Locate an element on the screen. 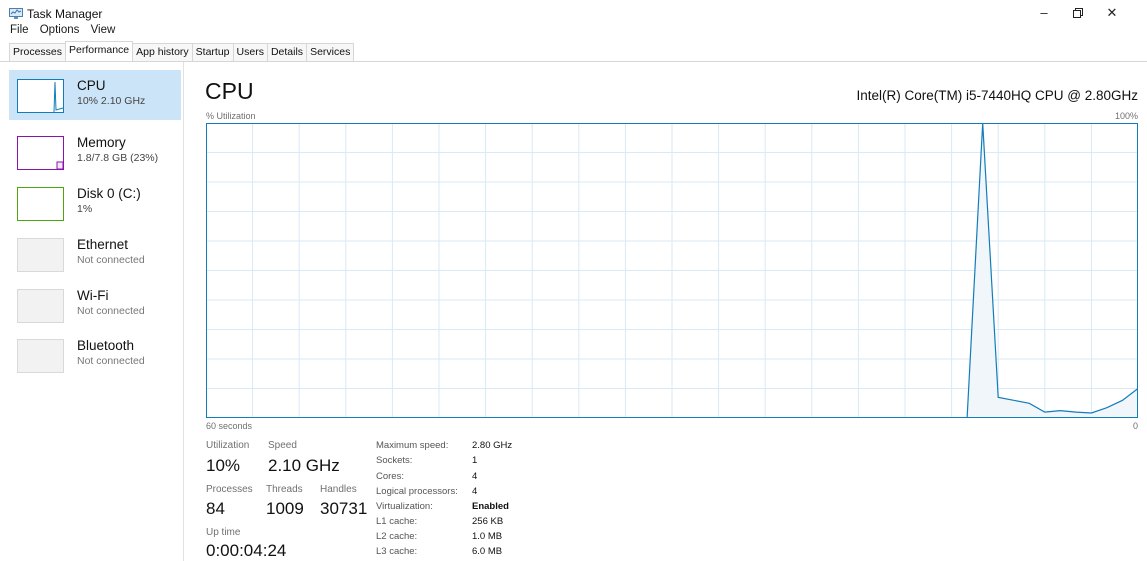 Image resolution: width=1147 pixels, height=561 pixels. handles-value: 30731 is located at coordinates (344, 508).